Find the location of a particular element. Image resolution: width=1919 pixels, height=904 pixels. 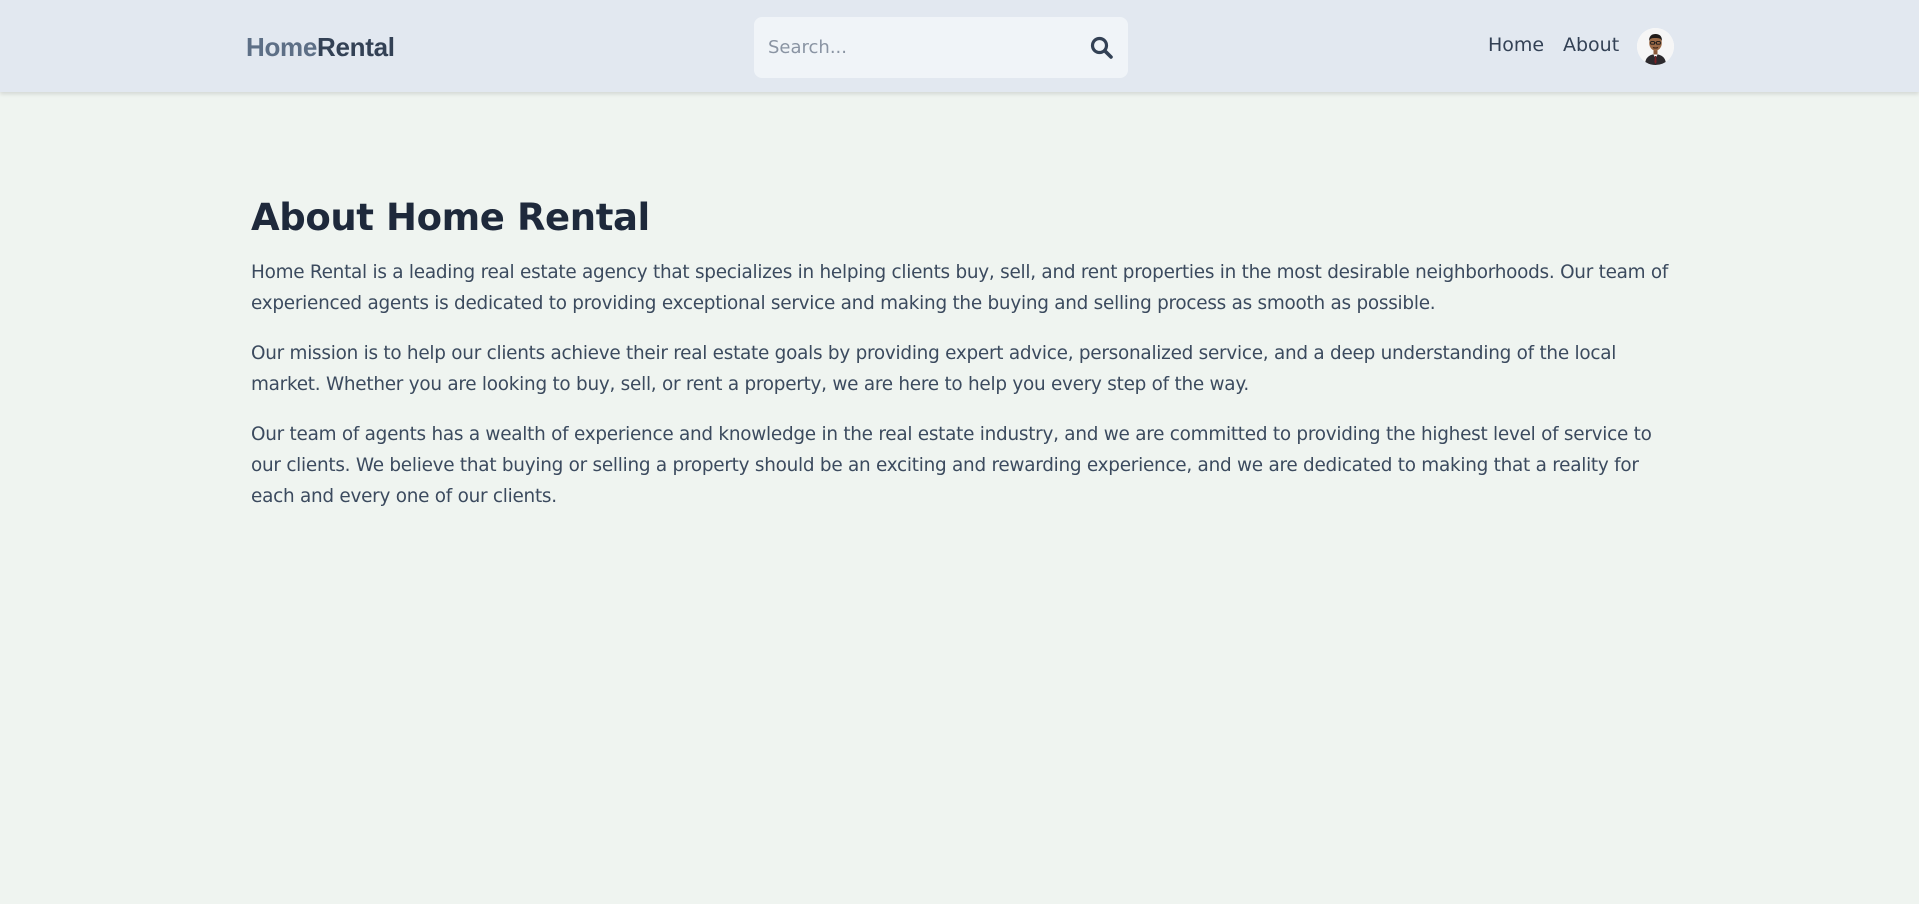

avatar-person-icon is located at coordinates (1655, 46).